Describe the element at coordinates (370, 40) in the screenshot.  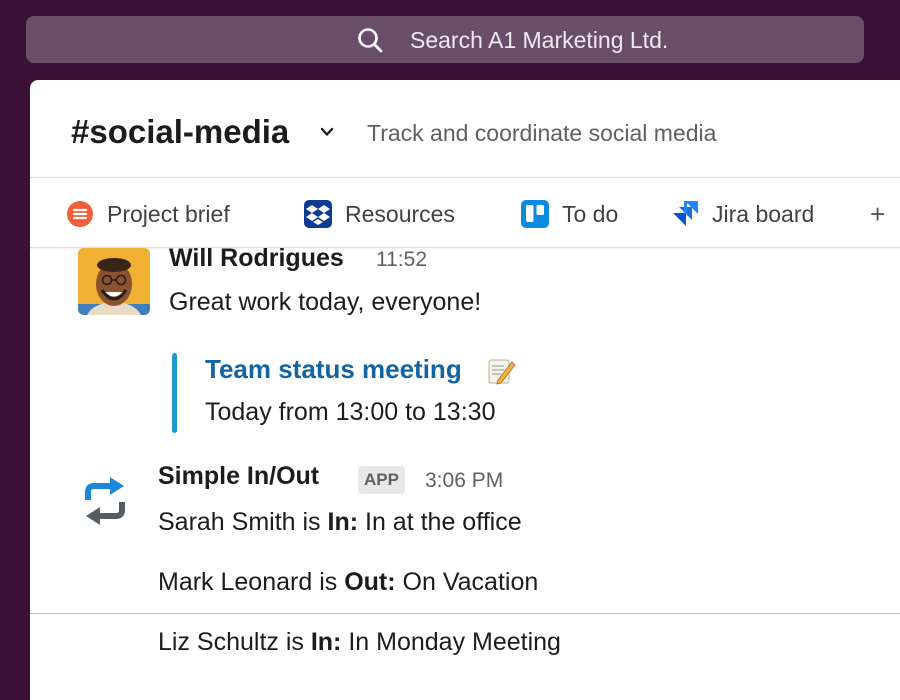
I see `search-icon` at that location.